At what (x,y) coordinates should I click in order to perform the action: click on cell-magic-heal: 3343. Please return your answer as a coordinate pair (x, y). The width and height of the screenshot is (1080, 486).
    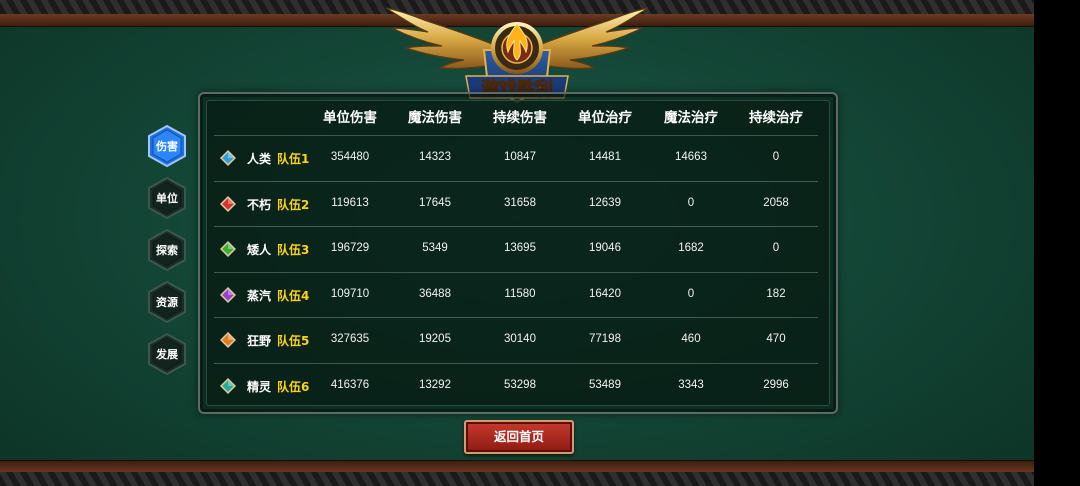
    Looking at the image, I should click on (691, 385).